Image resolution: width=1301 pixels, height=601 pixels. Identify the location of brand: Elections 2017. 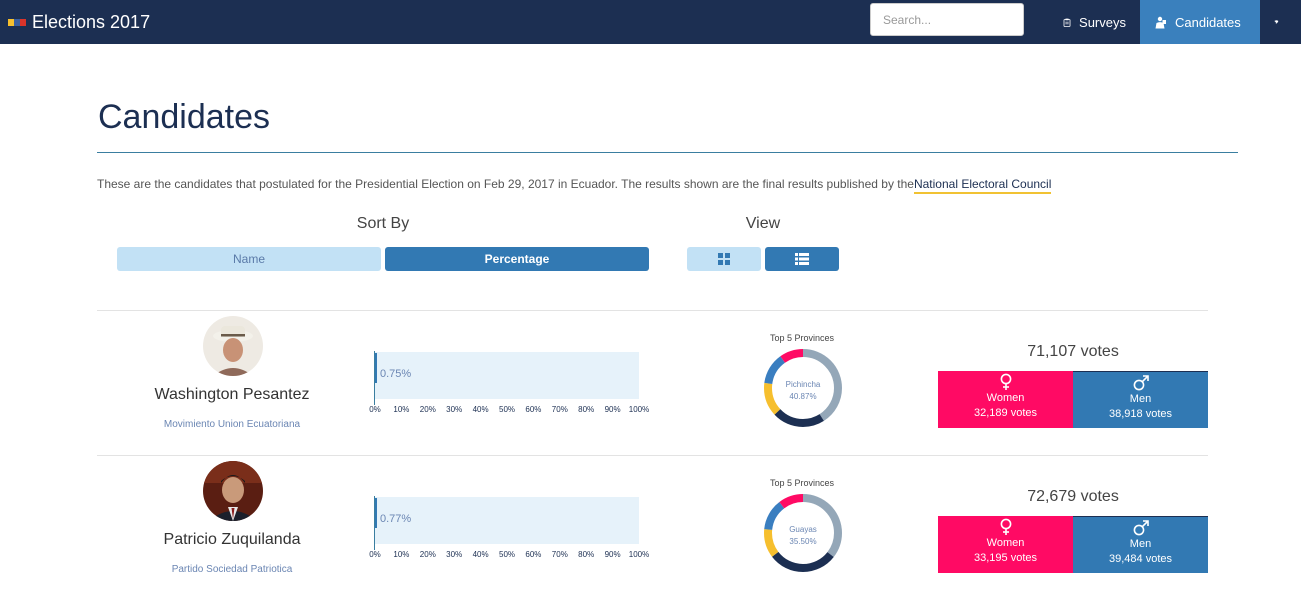
(79, 22).